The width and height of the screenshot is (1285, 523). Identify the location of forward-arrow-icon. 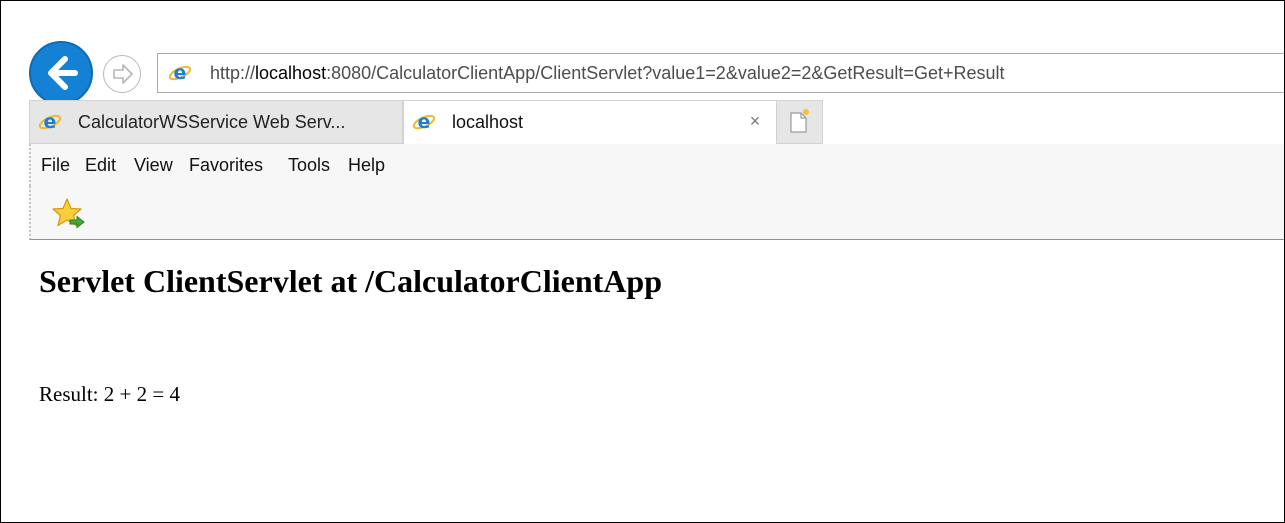
(123, 74).